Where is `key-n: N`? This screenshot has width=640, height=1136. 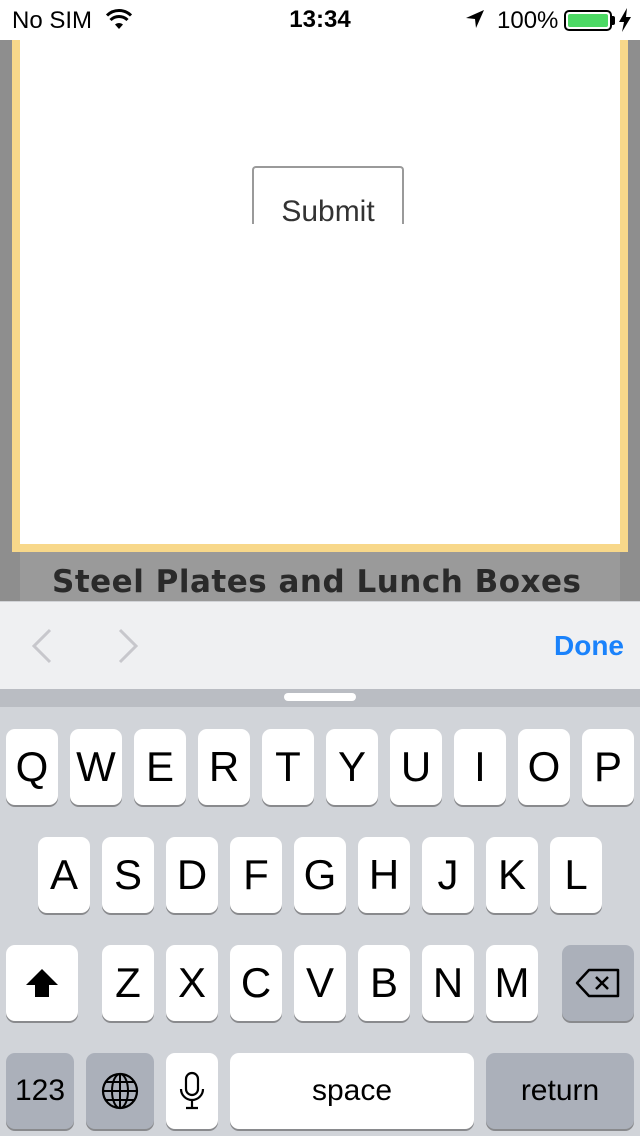 key-n: N is located at coordinates (448, 983).